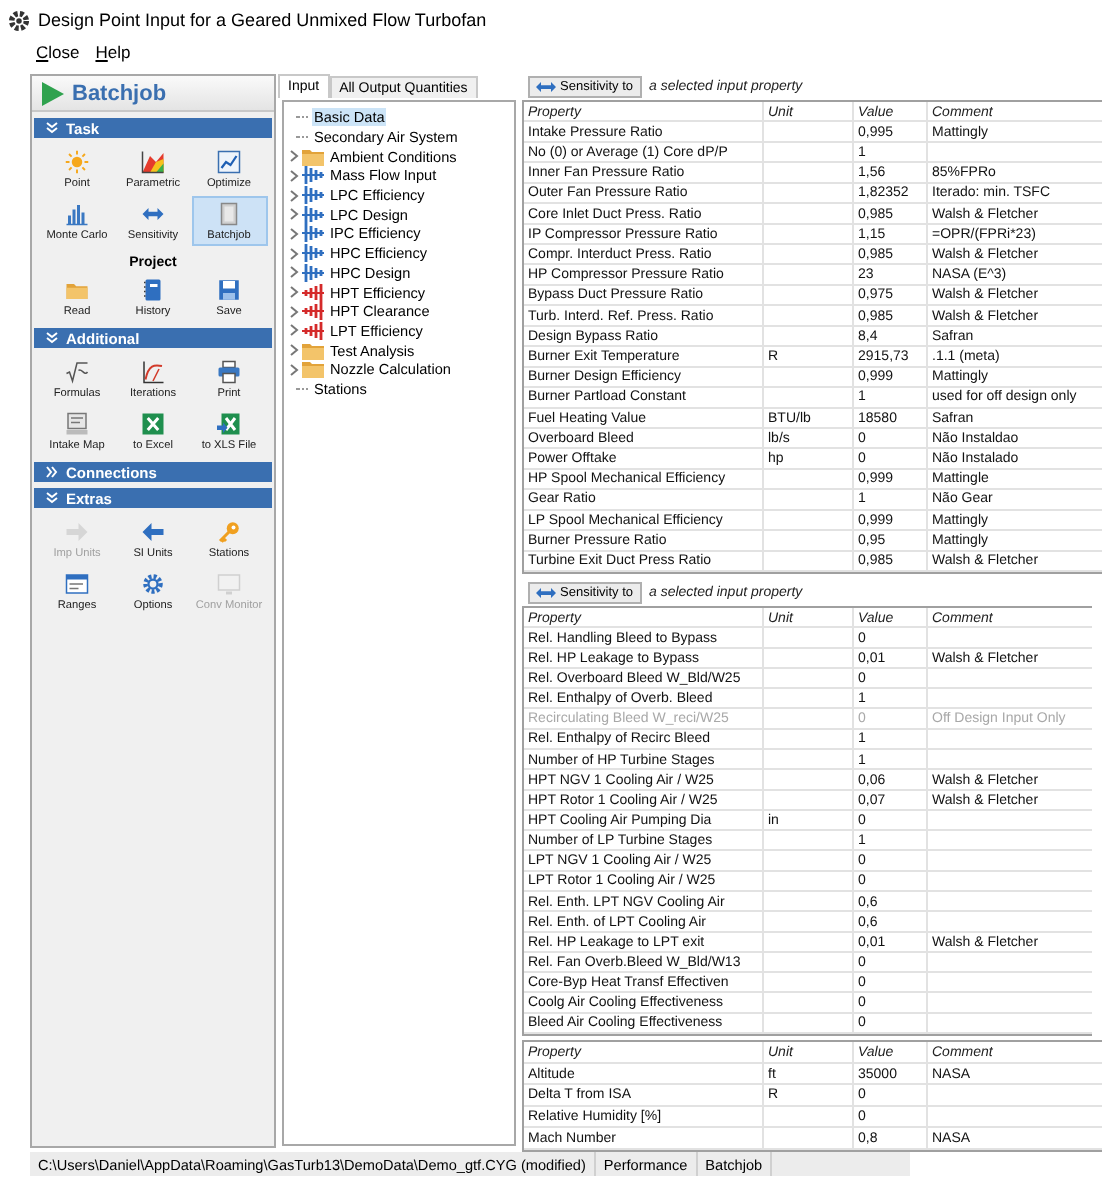 The width and height of the screenshot is (1106, 1178). Describe the element at coordinates (229, 532) in the screenshot. I see `key-icon` at that location.